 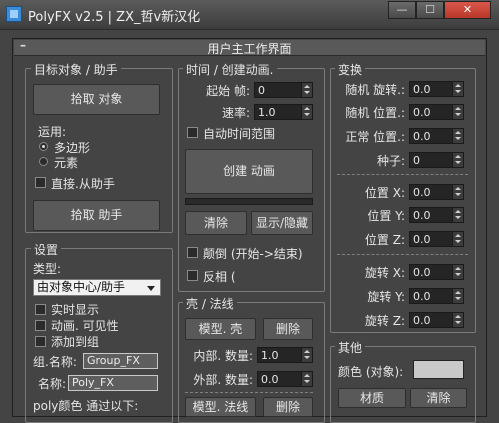 I want to click on start-frame-value: 0, so click(x=261, y=90).